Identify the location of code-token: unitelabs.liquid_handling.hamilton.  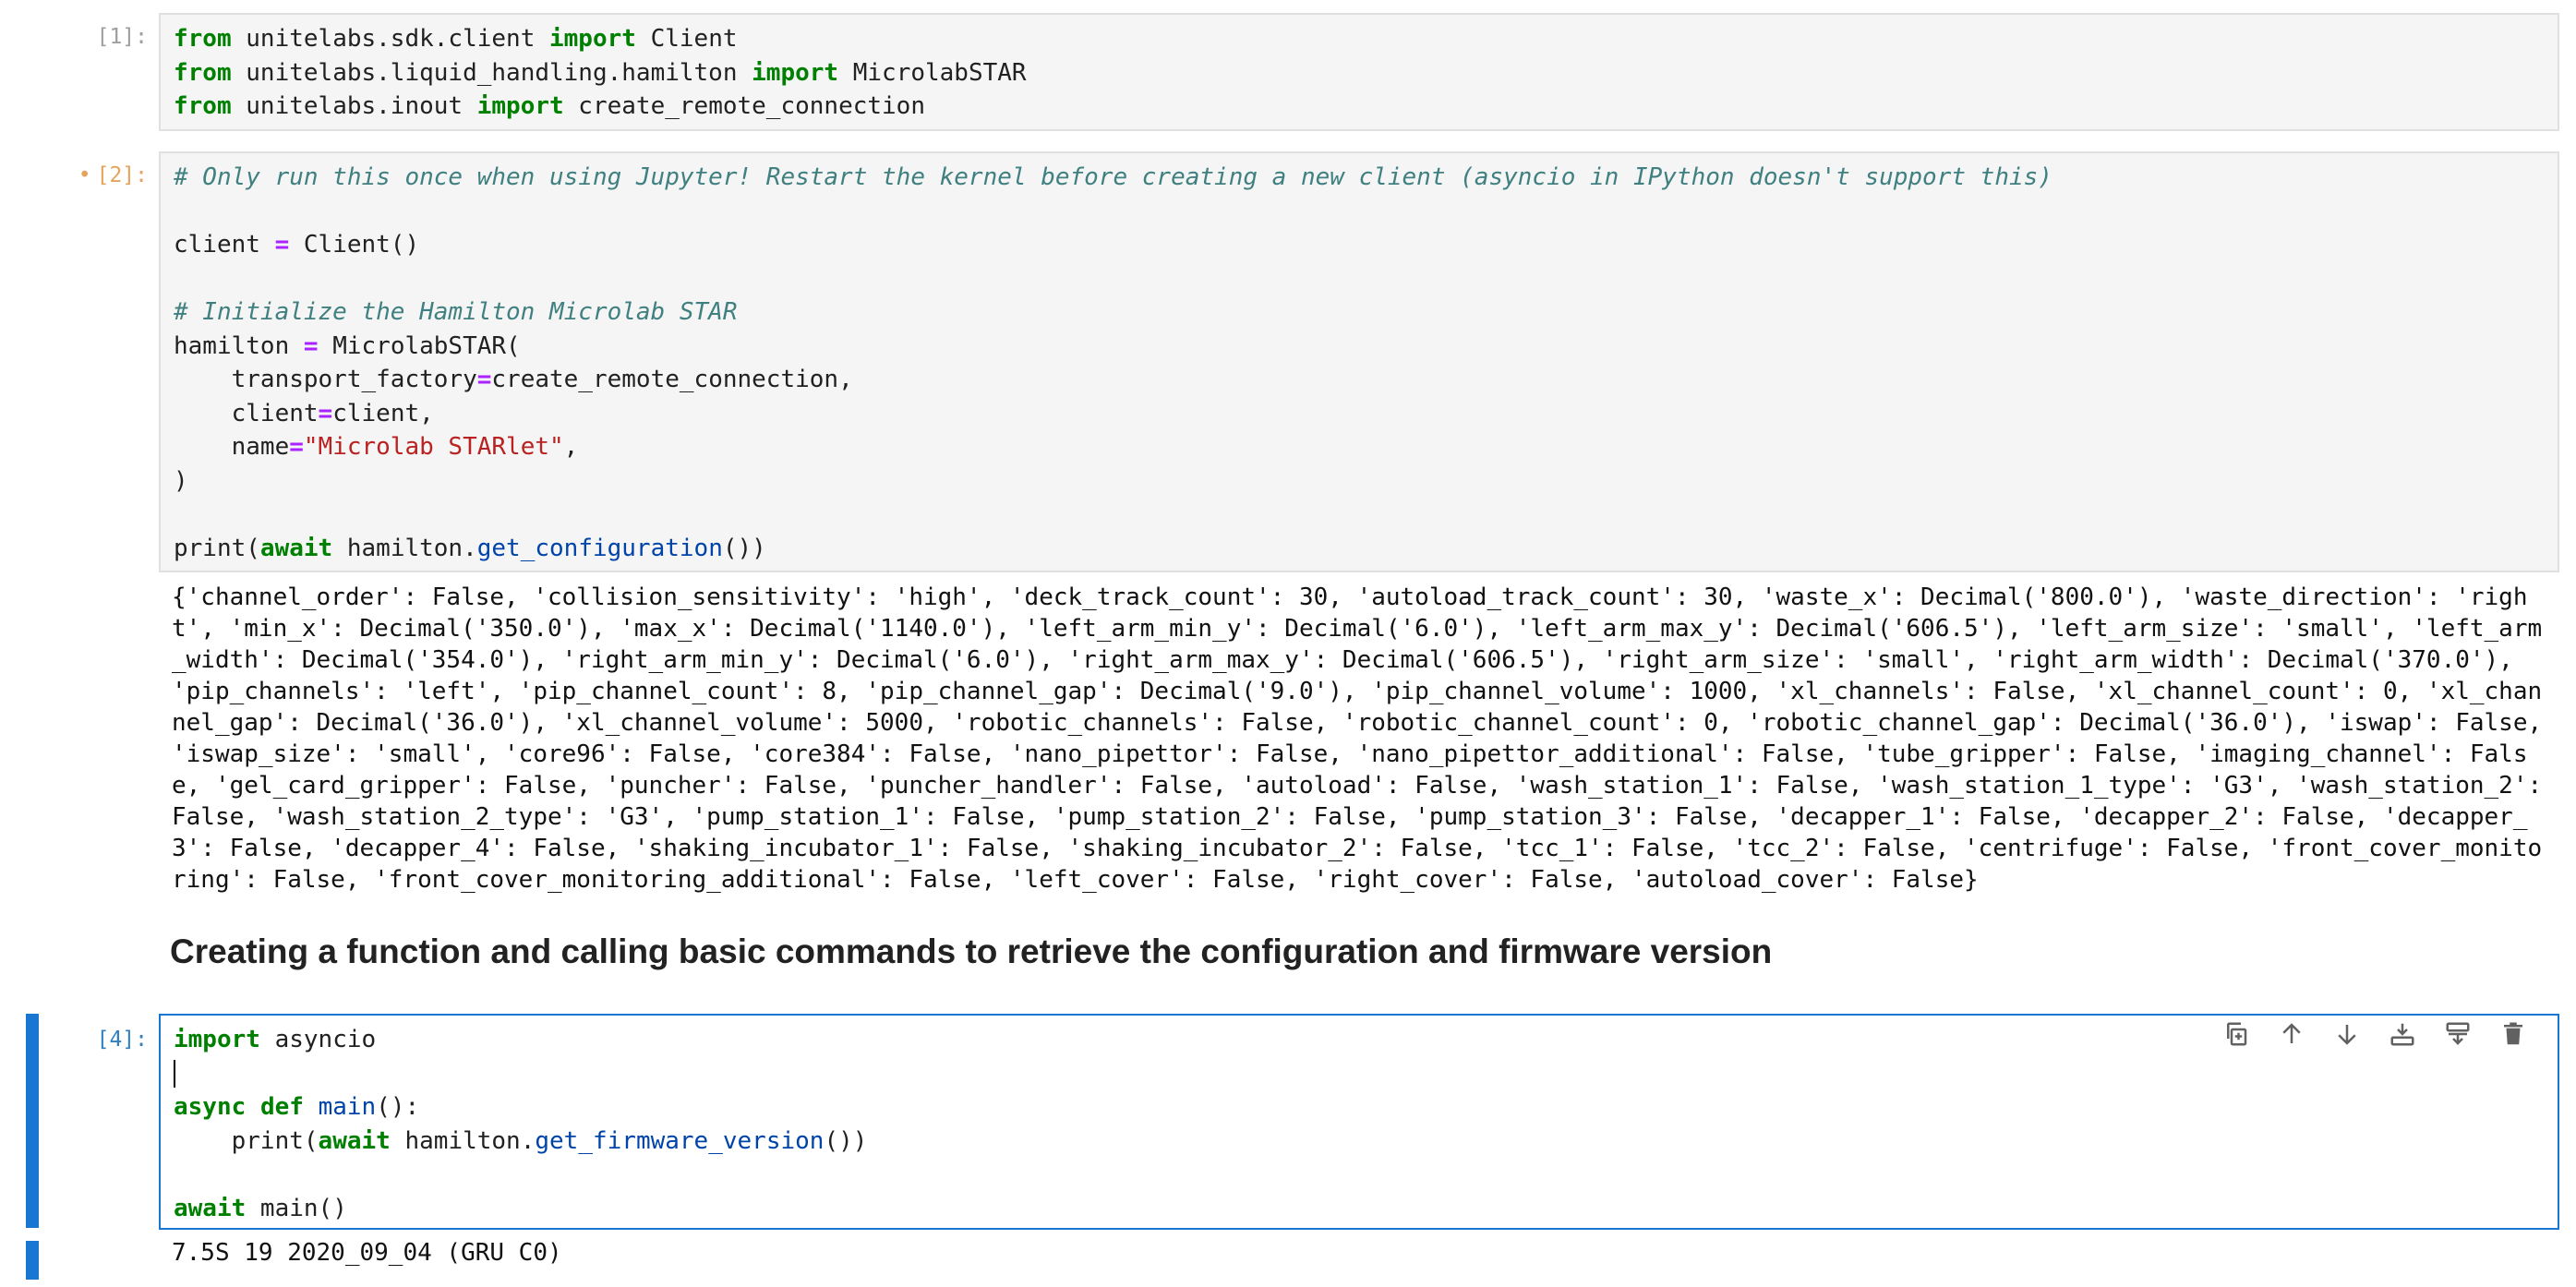
(491, 72).